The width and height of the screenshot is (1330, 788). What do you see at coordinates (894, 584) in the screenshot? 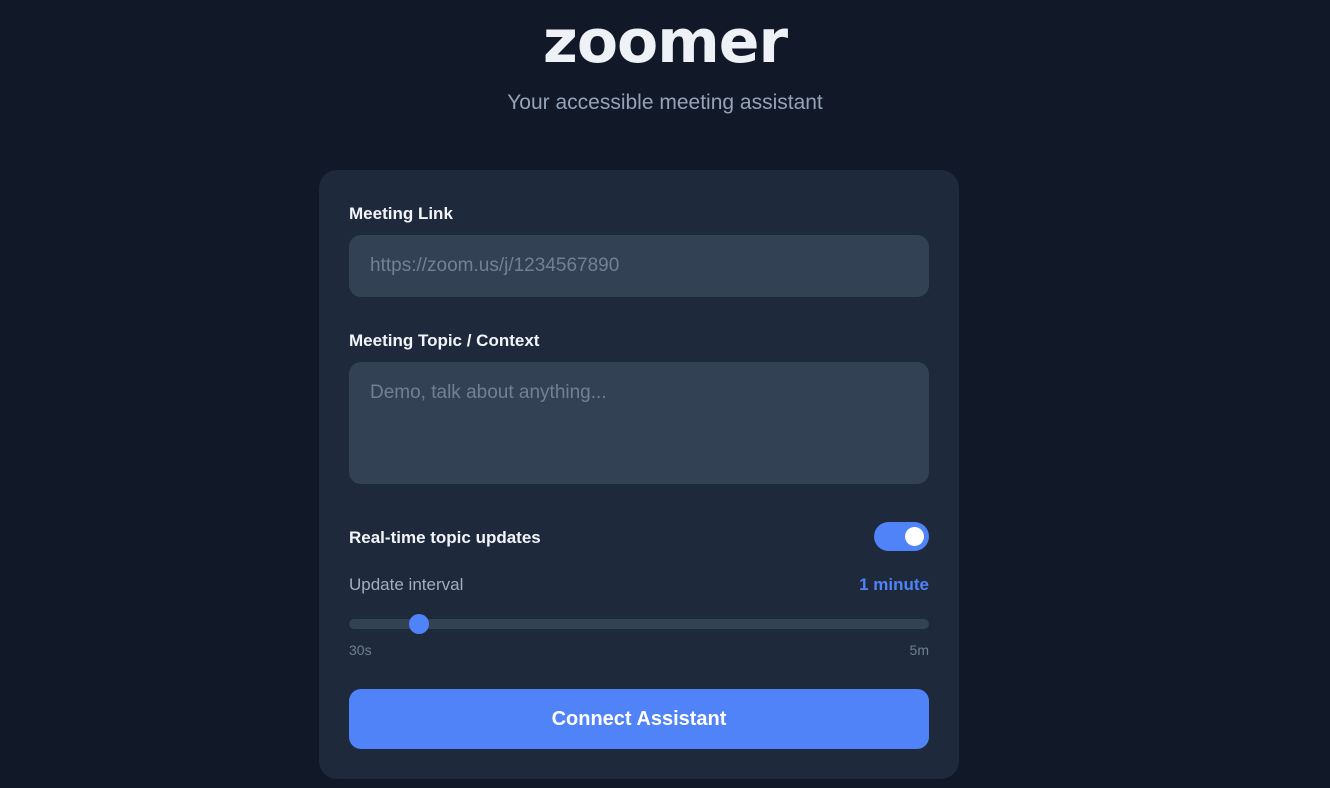
I see `update-interval-value: 1 minute` at bounding box center [894, 584].